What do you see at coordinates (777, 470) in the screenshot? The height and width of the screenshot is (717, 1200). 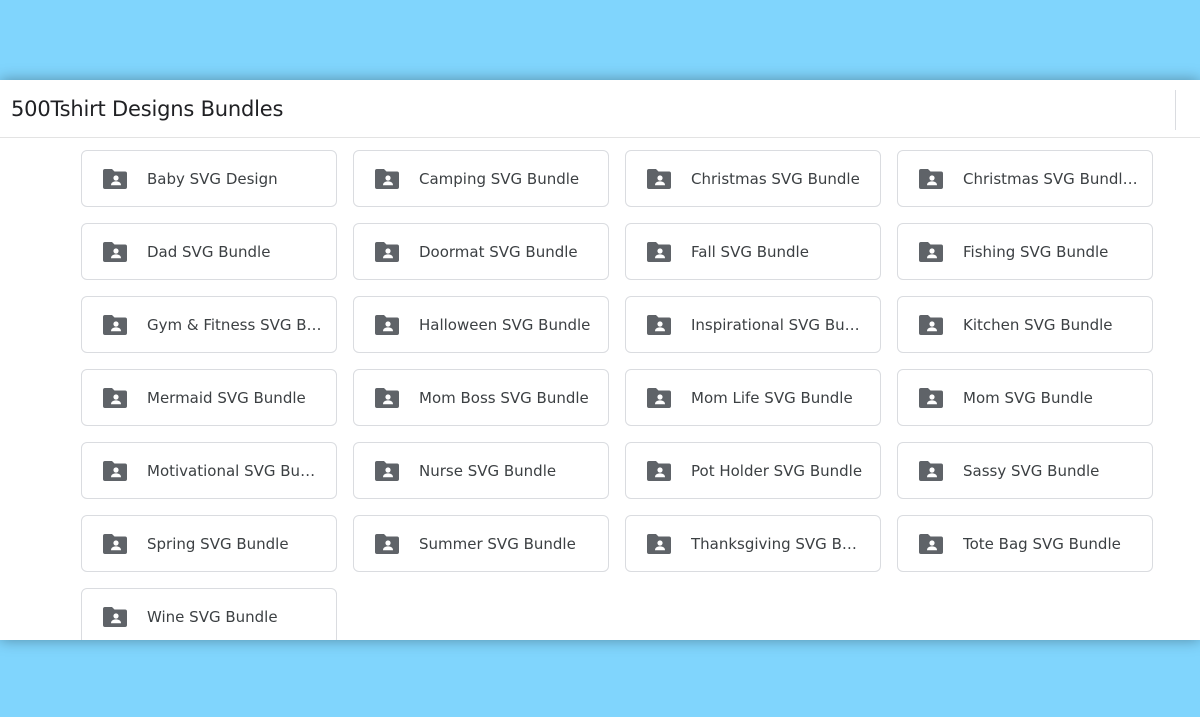 I see `folder-label: Pot Holder SVG Bundle` at bounding box center [777, 470].